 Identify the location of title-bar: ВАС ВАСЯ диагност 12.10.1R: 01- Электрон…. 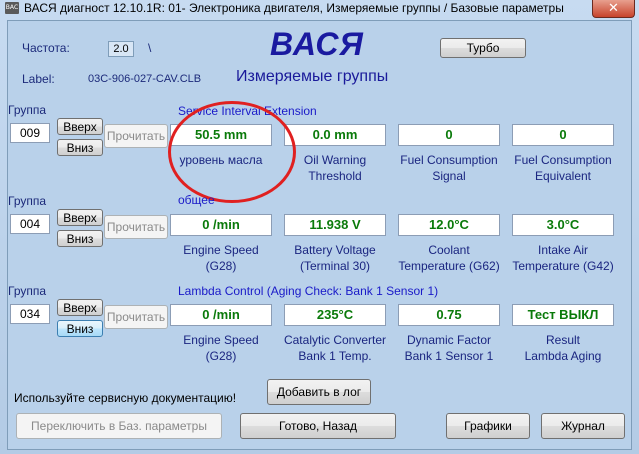
(319, 9).